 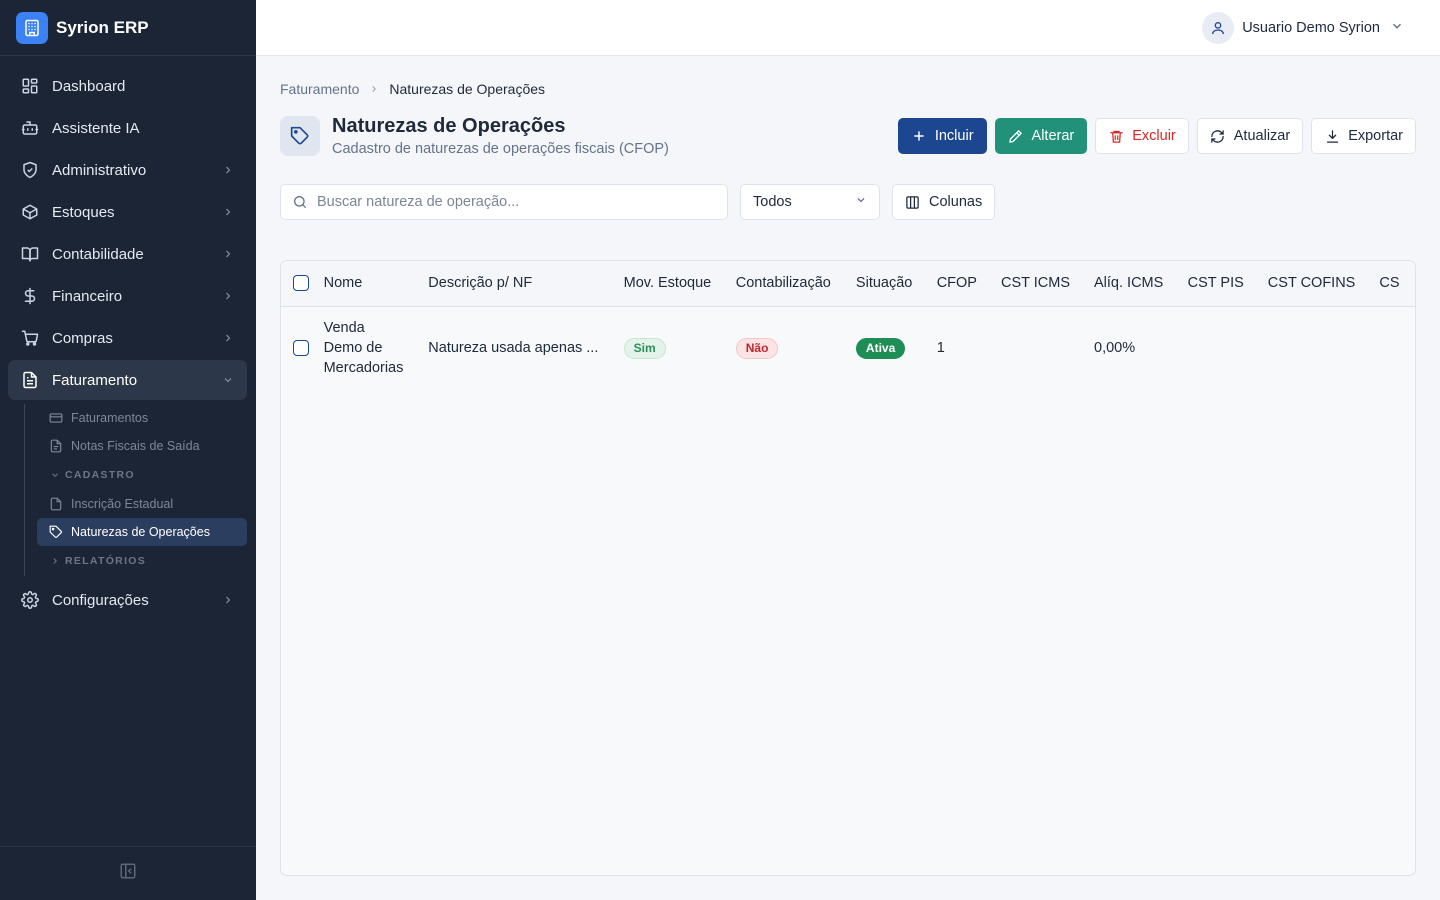 I want to click on book-icon, so click(x=30, y=254).